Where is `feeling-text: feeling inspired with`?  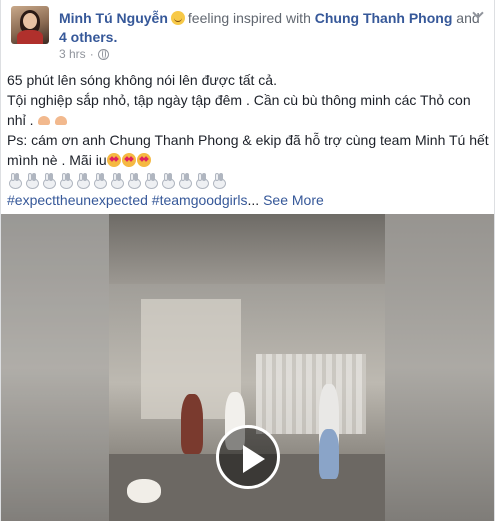 feeling-text: feeling inspired with is located at coordinates (249, 18).